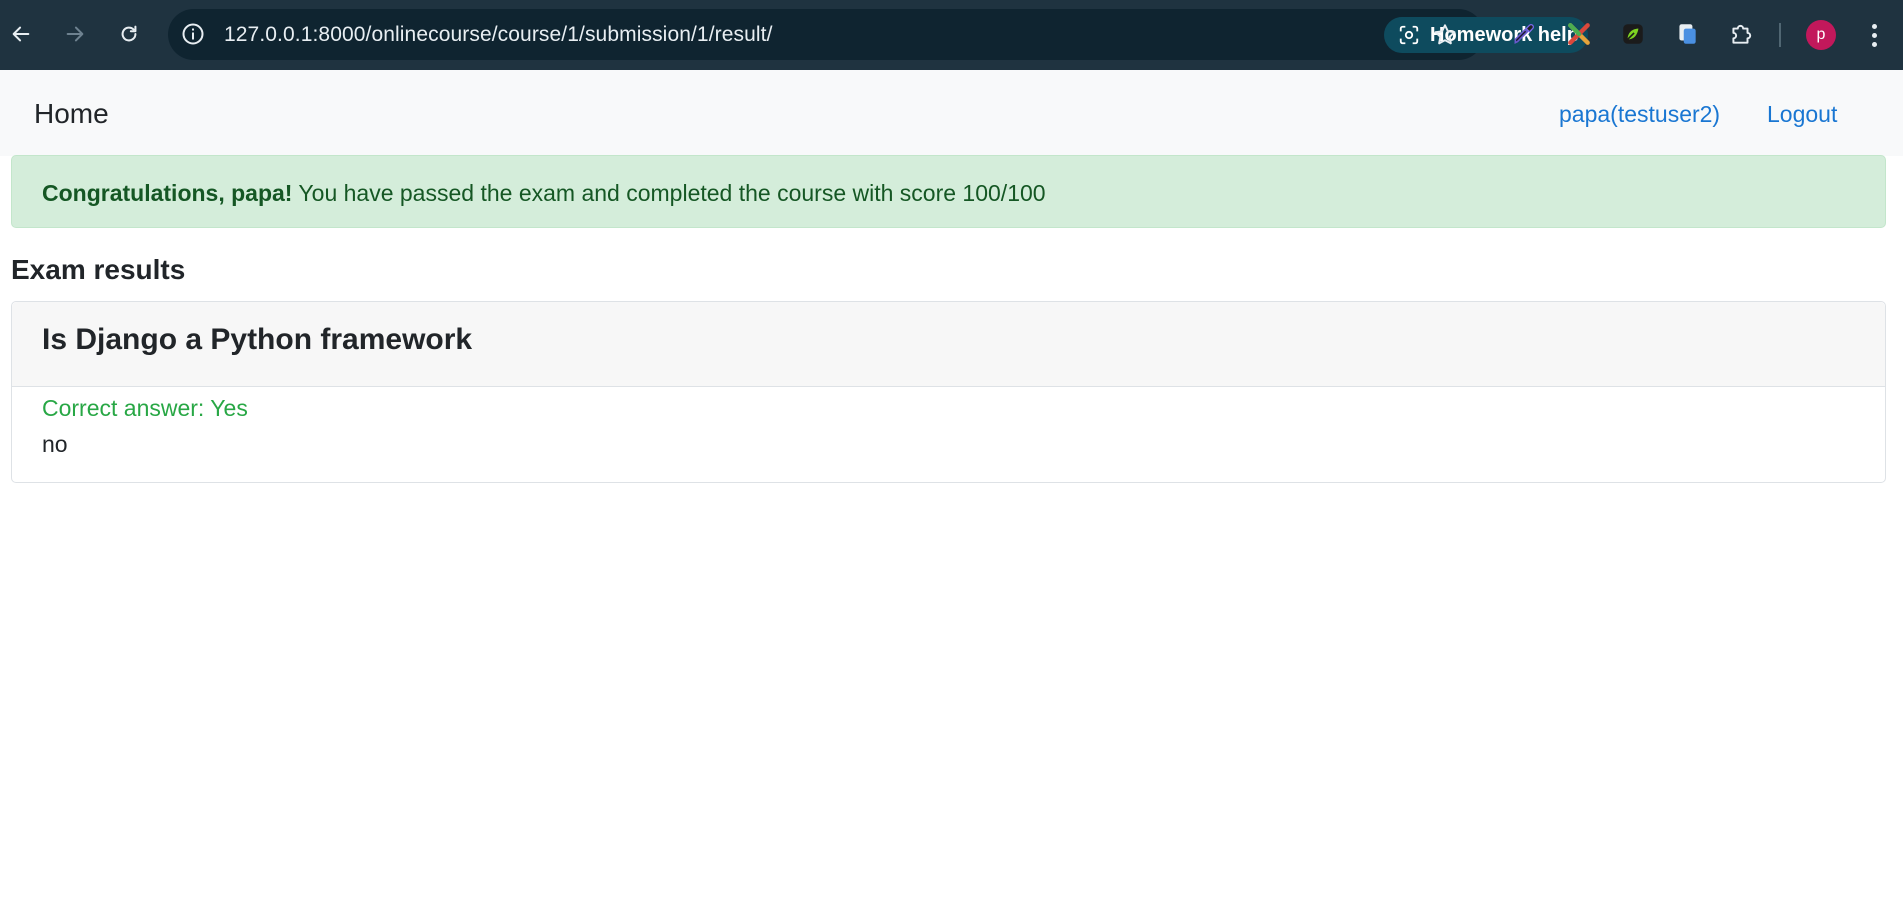 The width and height of the screenshot is (1903, 901). I want to click on forward-button, so click(75, 34).